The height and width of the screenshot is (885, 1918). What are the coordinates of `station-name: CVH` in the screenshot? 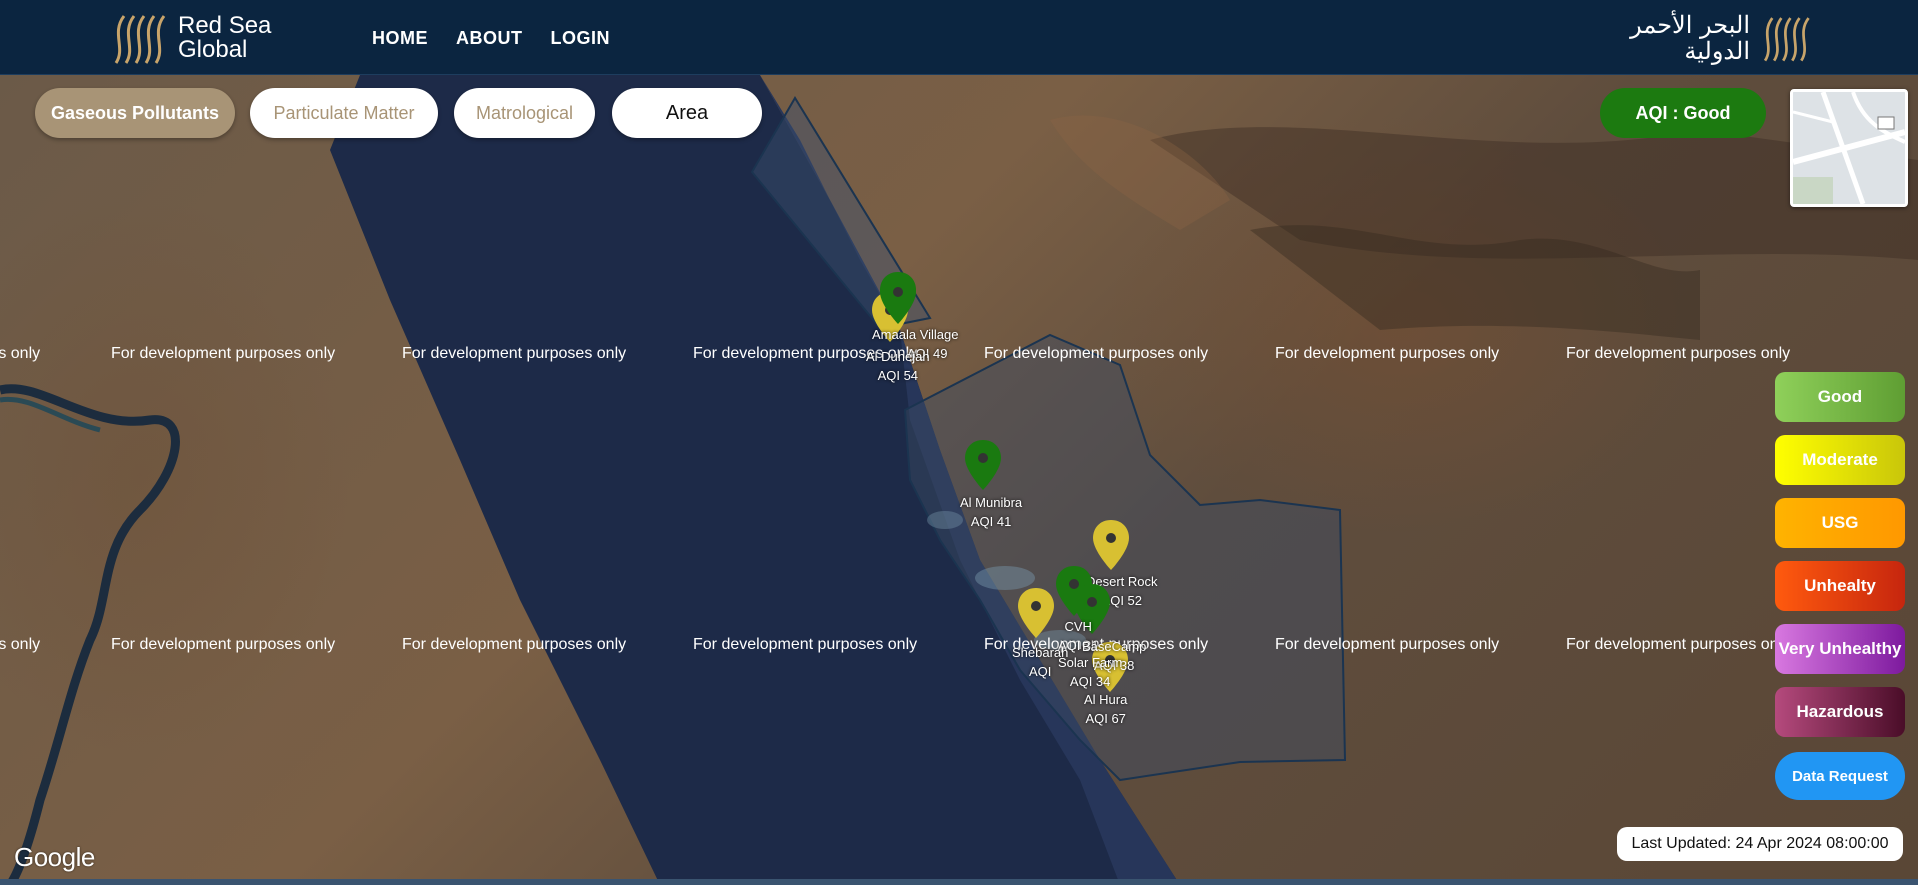 It's located at (1078, 626).